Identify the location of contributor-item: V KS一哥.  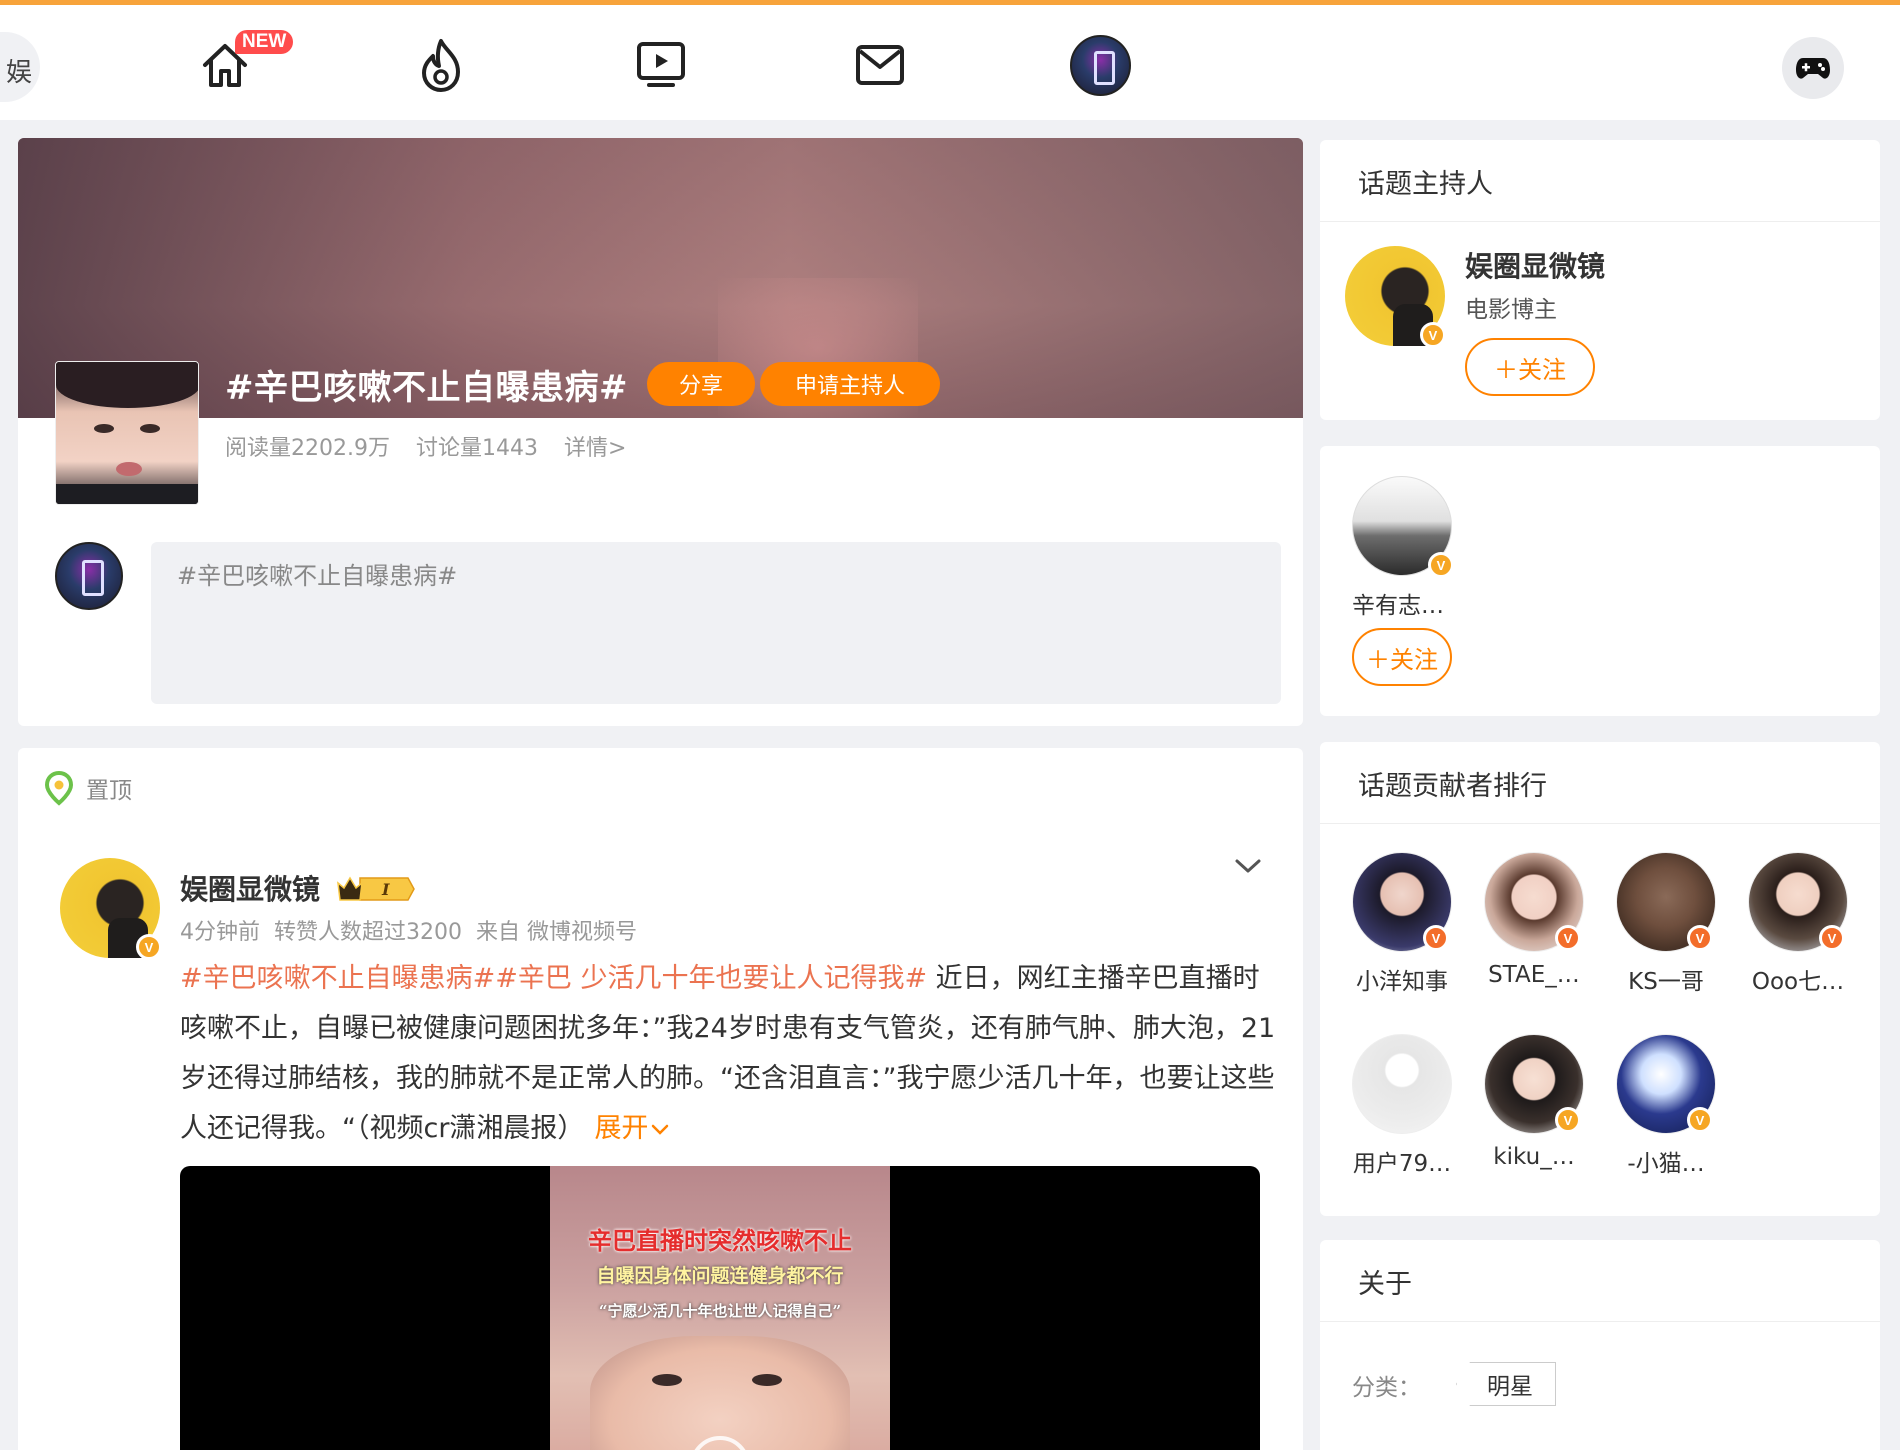
(1666, 924).